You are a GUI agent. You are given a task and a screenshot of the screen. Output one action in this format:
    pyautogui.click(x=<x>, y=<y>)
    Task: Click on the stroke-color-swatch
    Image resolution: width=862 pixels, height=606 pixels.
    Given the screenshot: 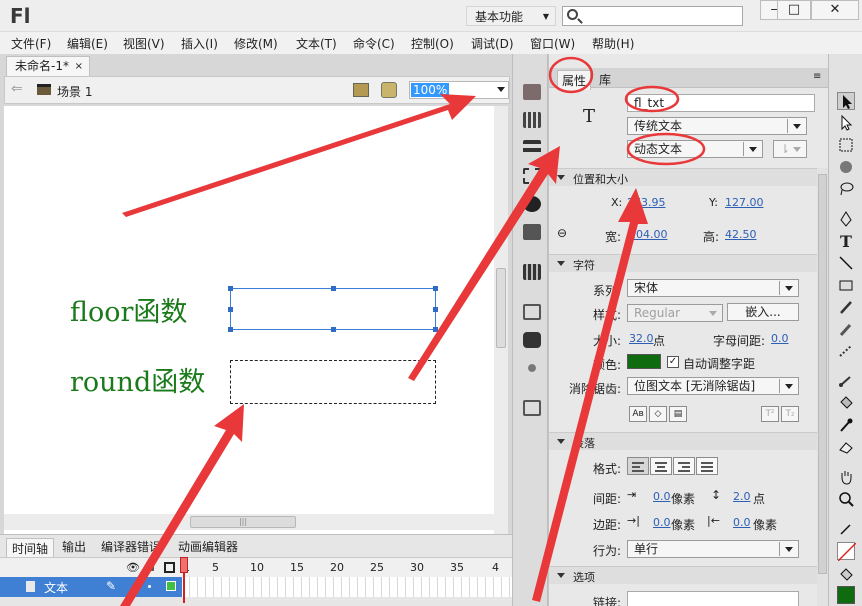 What is the action you would take?
    pyautogui.click(x=847, y=552)
    